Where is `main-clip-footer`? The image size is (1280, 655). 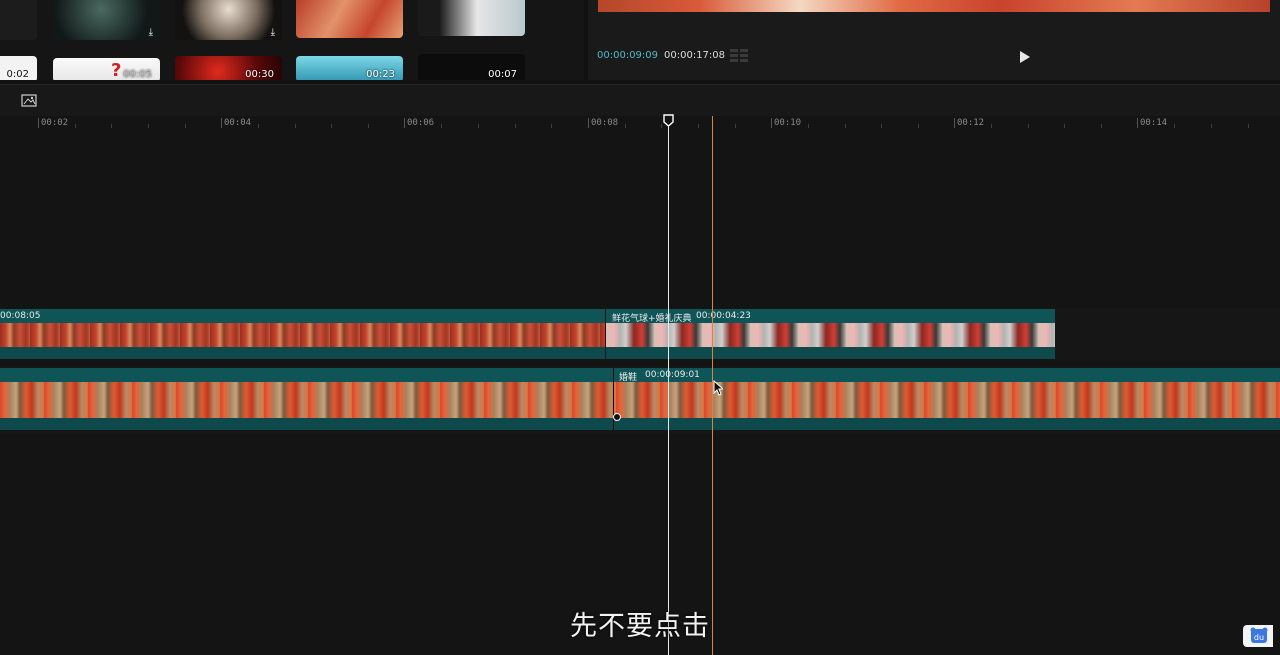 main-clip-footer is located at coordinates (640, 424).